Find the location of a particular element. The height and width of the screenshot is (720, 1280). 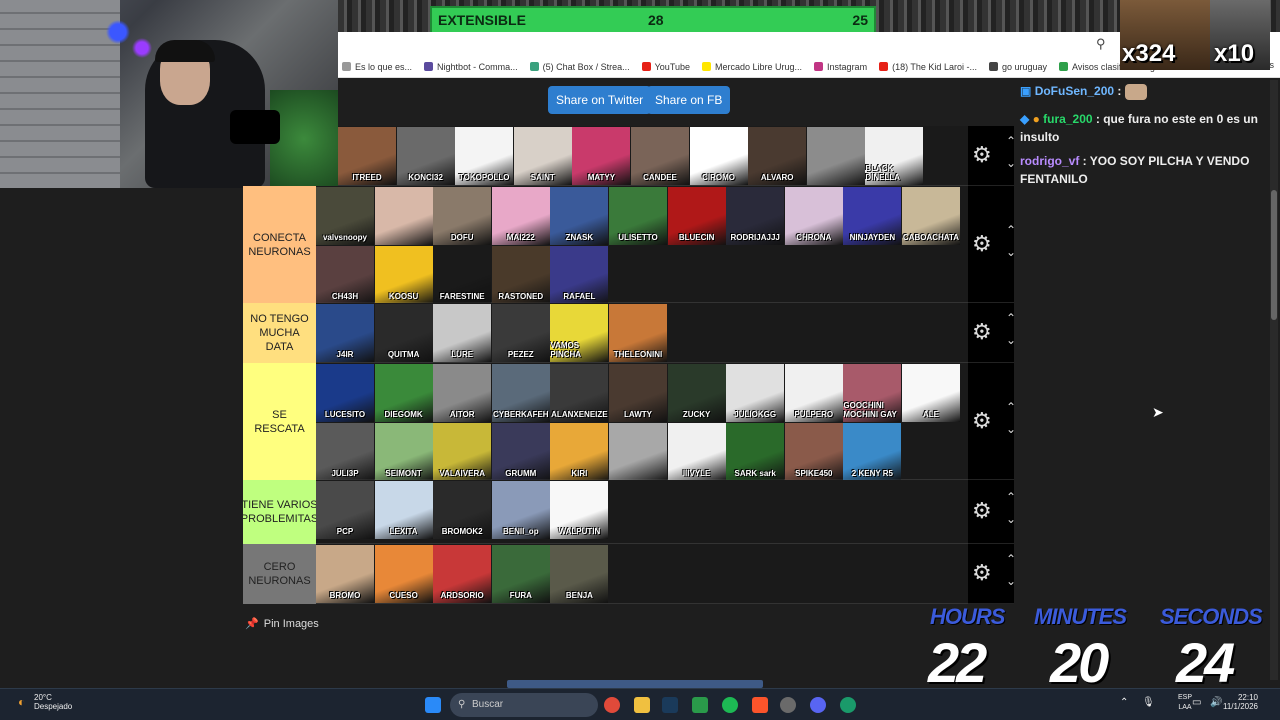

bookmark-item: YouTube is located at coordinates (665, 67).